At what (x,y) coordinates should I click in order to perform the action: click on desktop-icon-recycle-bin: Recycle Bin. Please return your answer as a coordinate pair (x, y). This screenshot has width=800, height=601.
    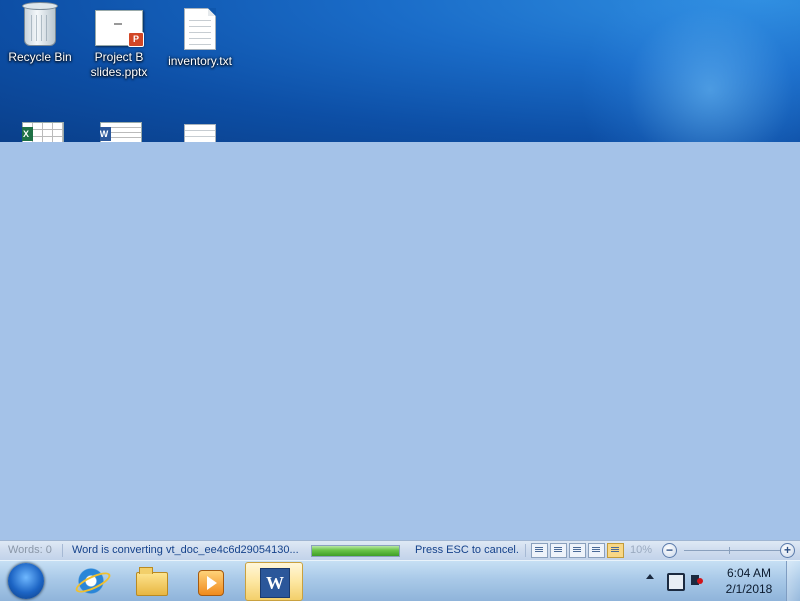
    Looking at the image, I should click on (40, 33).